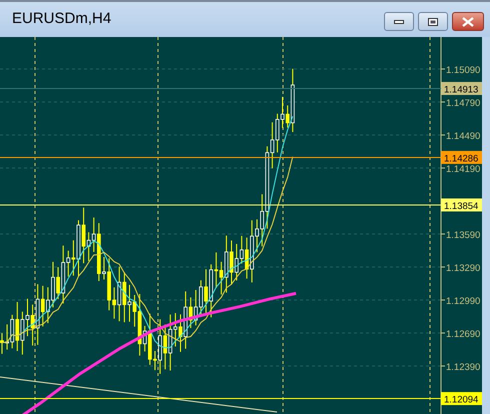 The image size is (490, 414). Describe the element at coordinates (461, 205) in the screenshot. I see `price-badge: 1.13854` at that location.